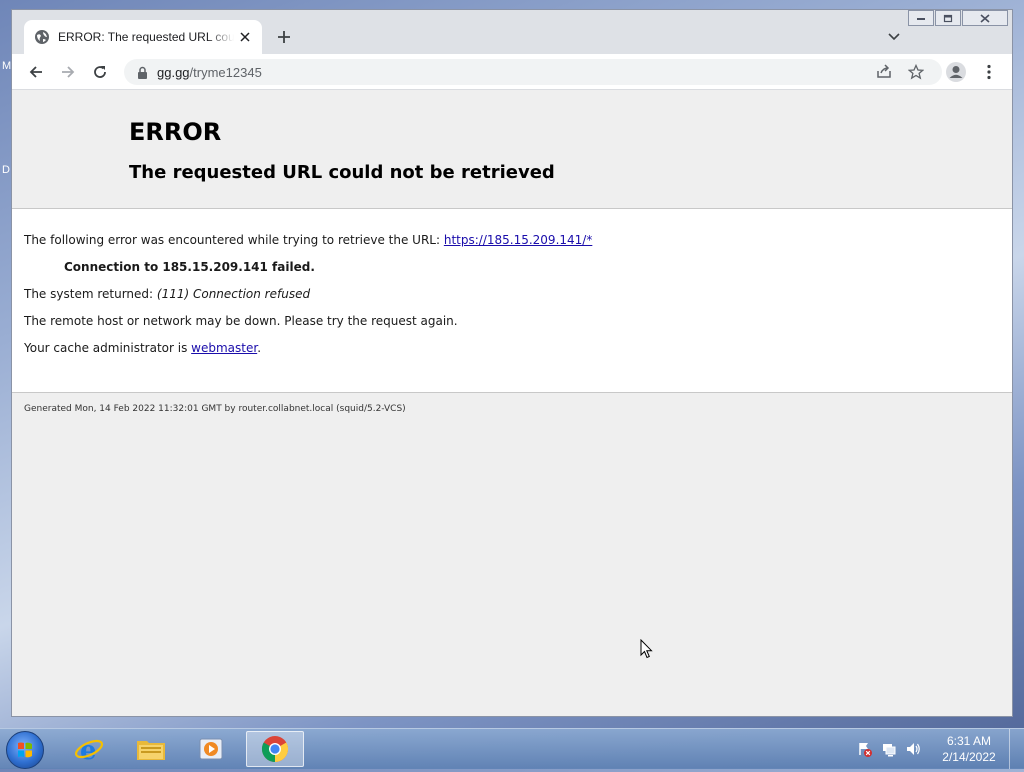 Image resolution: width=1024 pixels, height=772 pixels. I want to click on globe-icon, so click(42, 37).